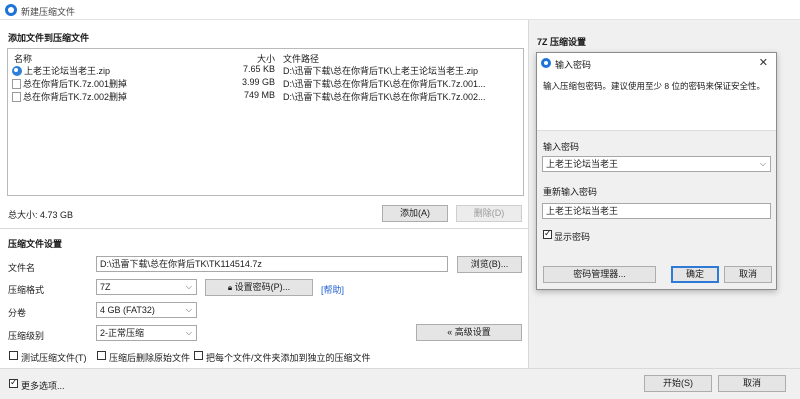  Describe the element at coordinates (332, 289) in the screenshot. I see `help-link: [帮助]` at that location.